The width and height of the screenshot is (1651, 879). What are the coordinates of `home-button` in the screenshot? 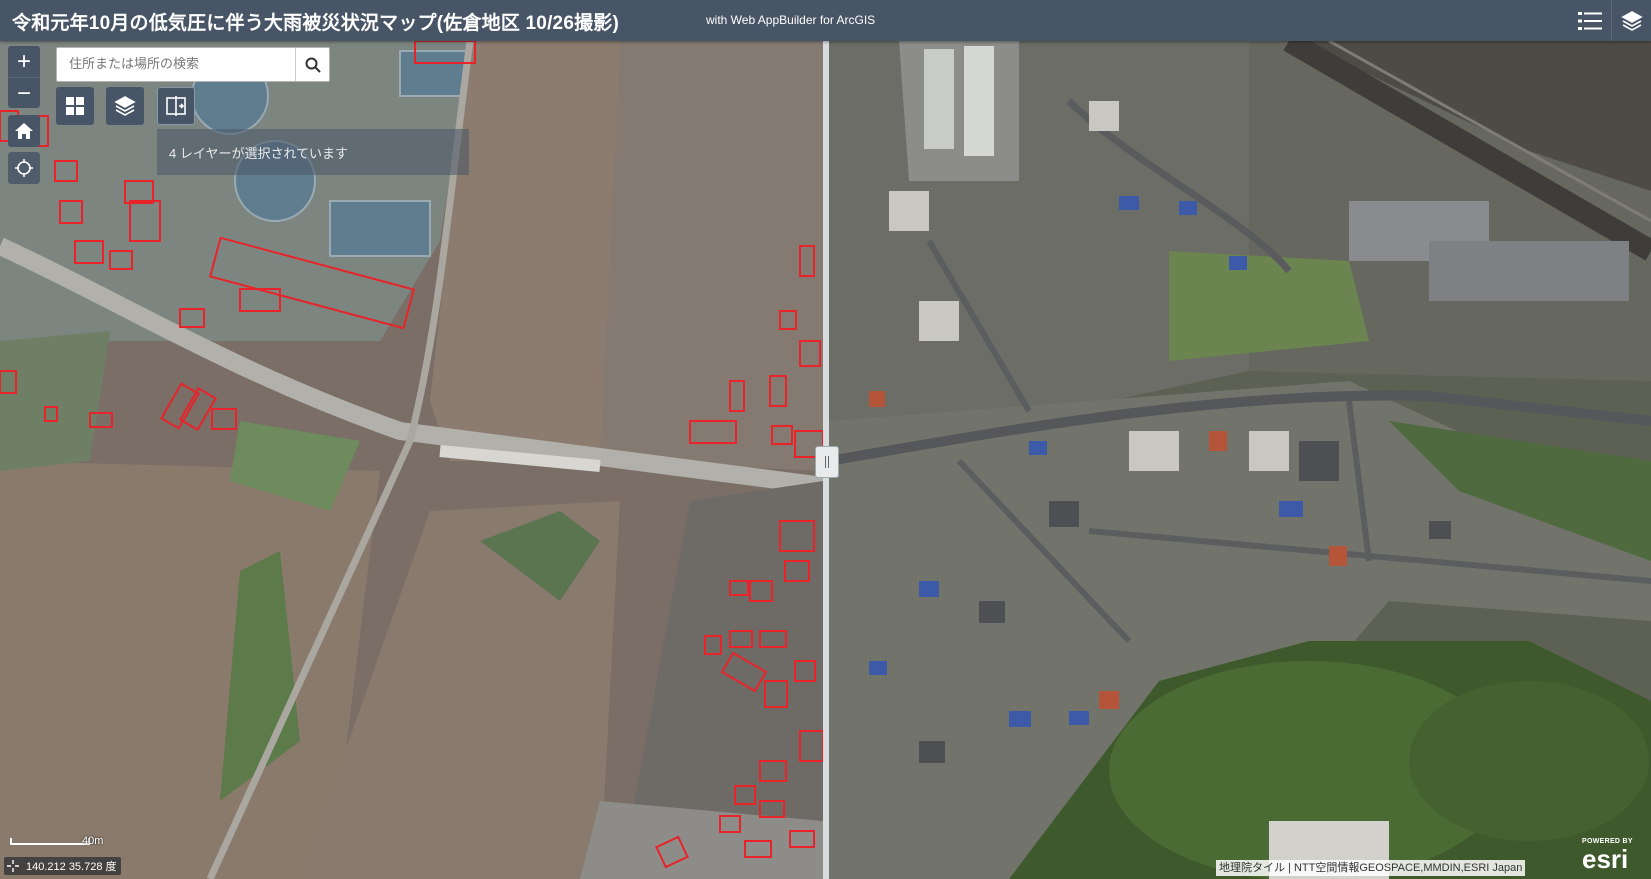 It's located at (24, 131).